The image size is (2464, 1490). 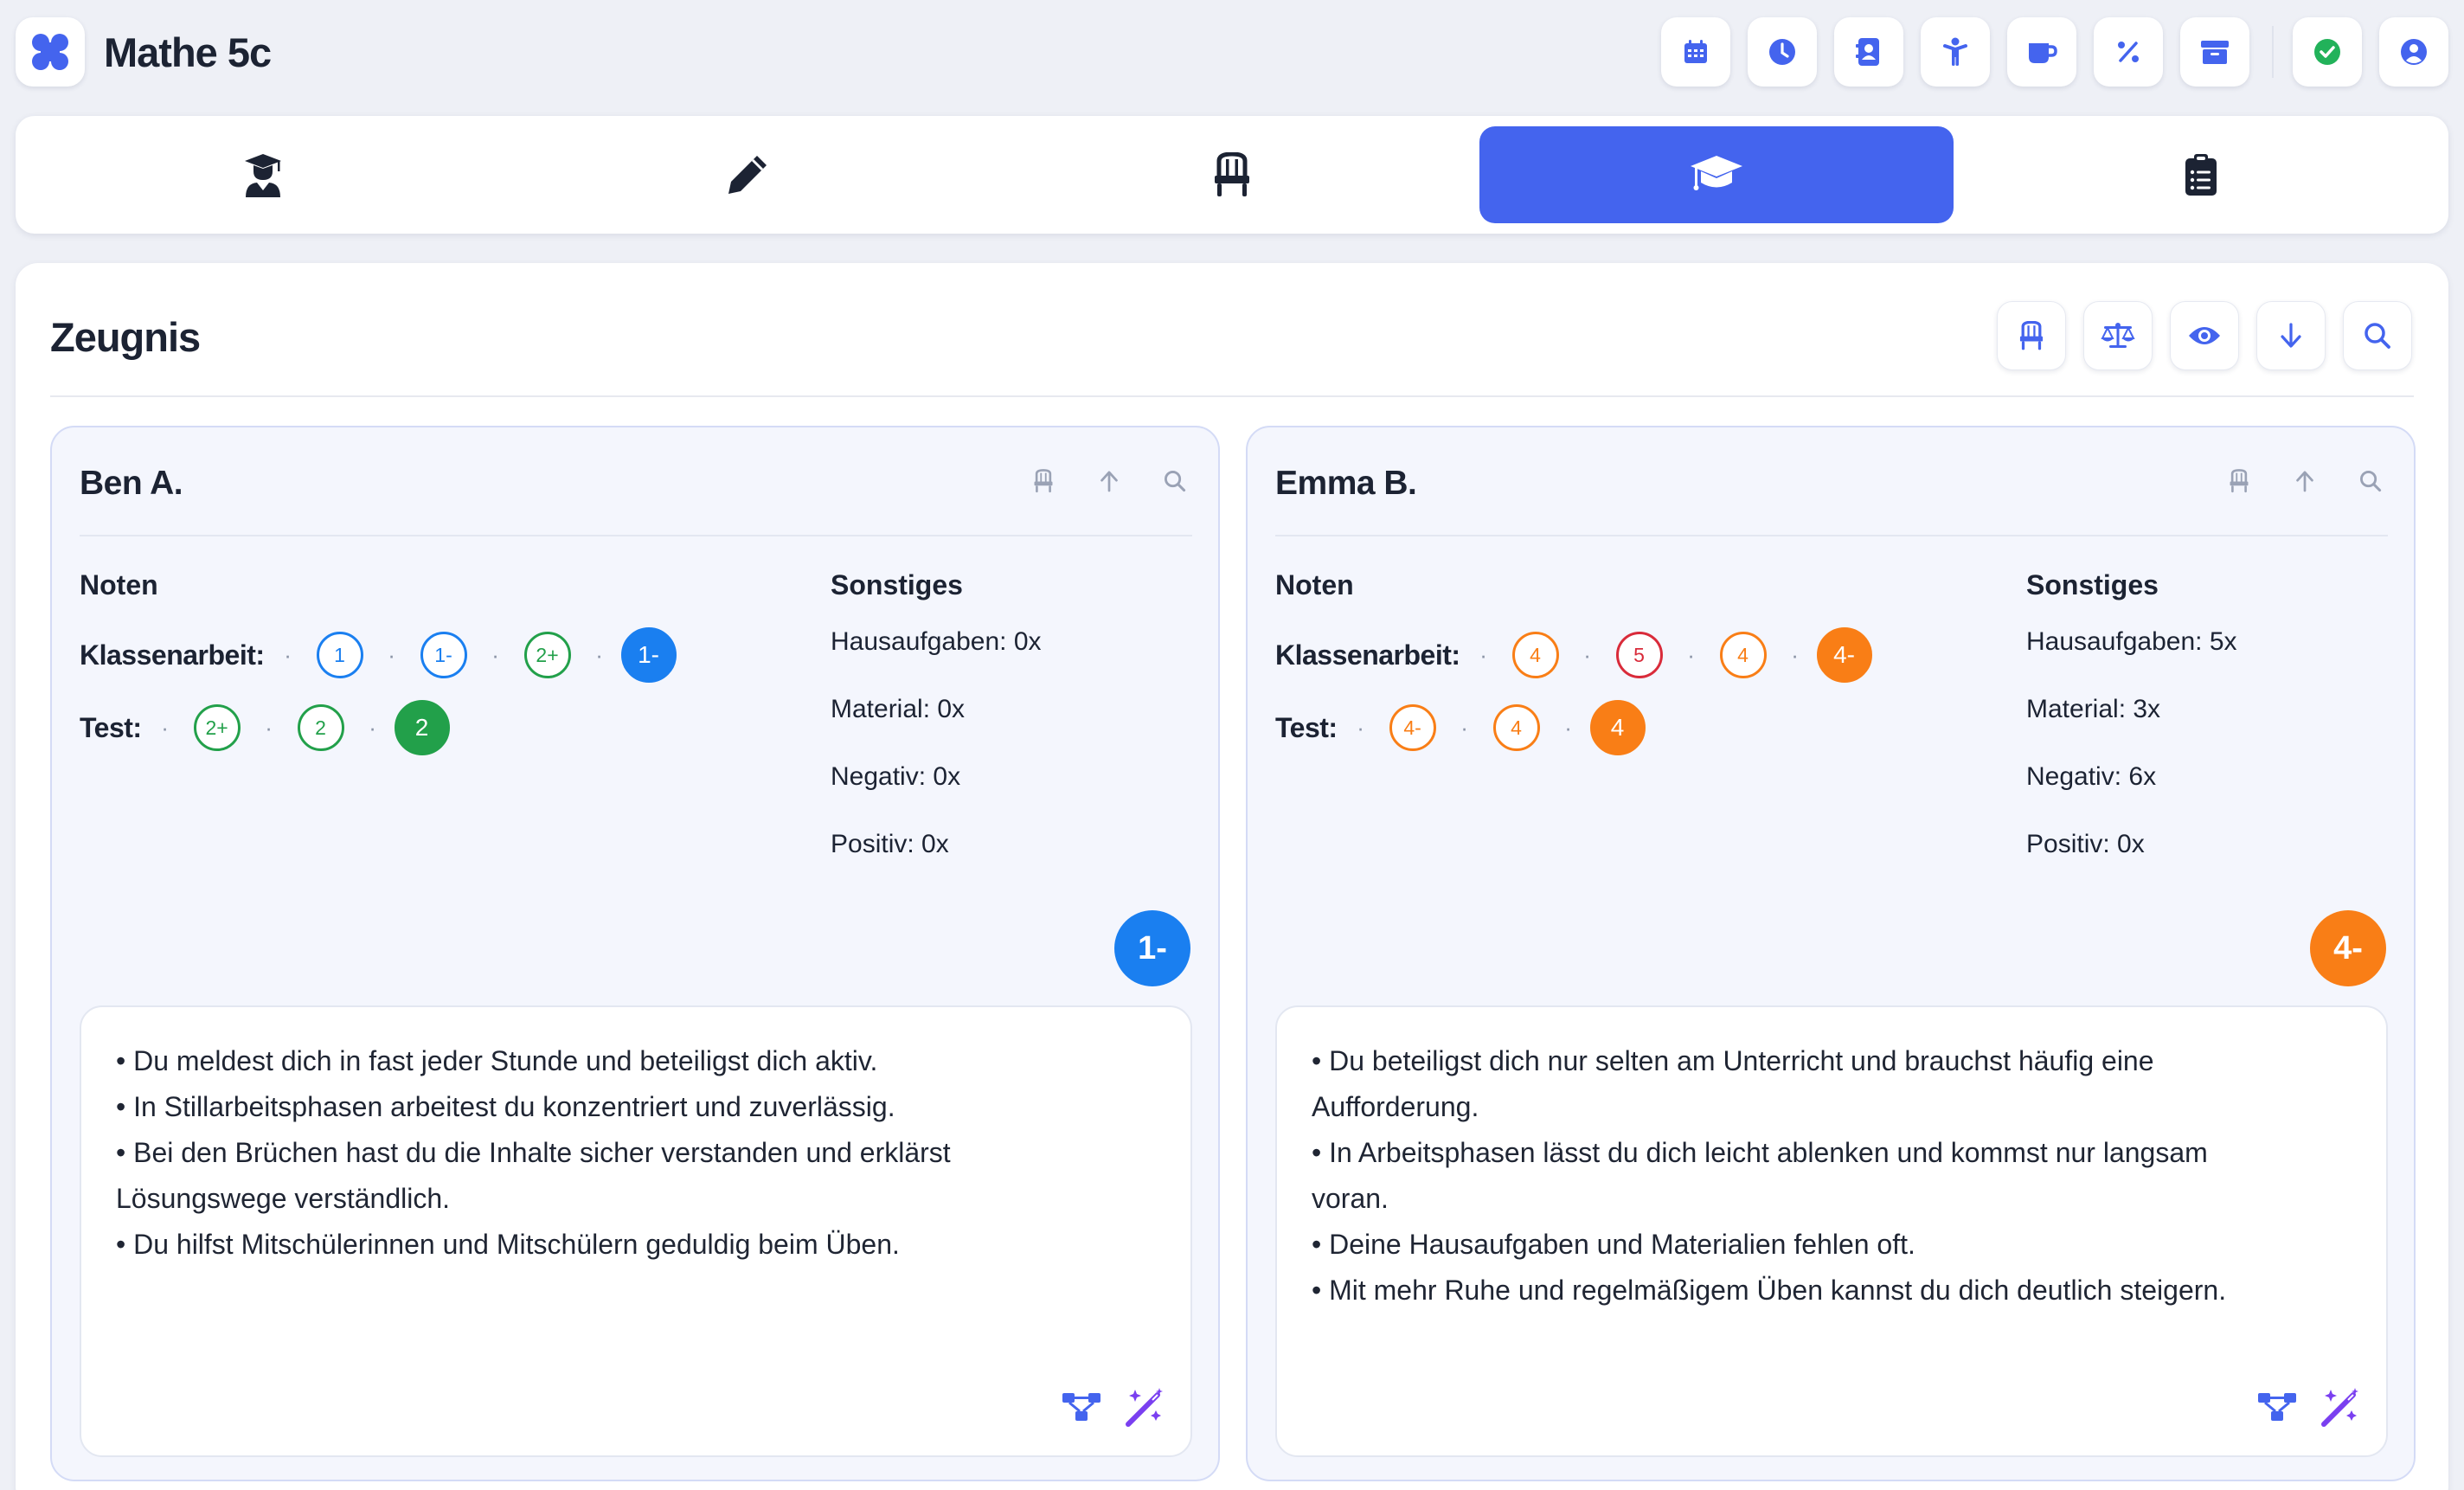 I want to click on arrow-down-icon, so click(x=2291, y=335).